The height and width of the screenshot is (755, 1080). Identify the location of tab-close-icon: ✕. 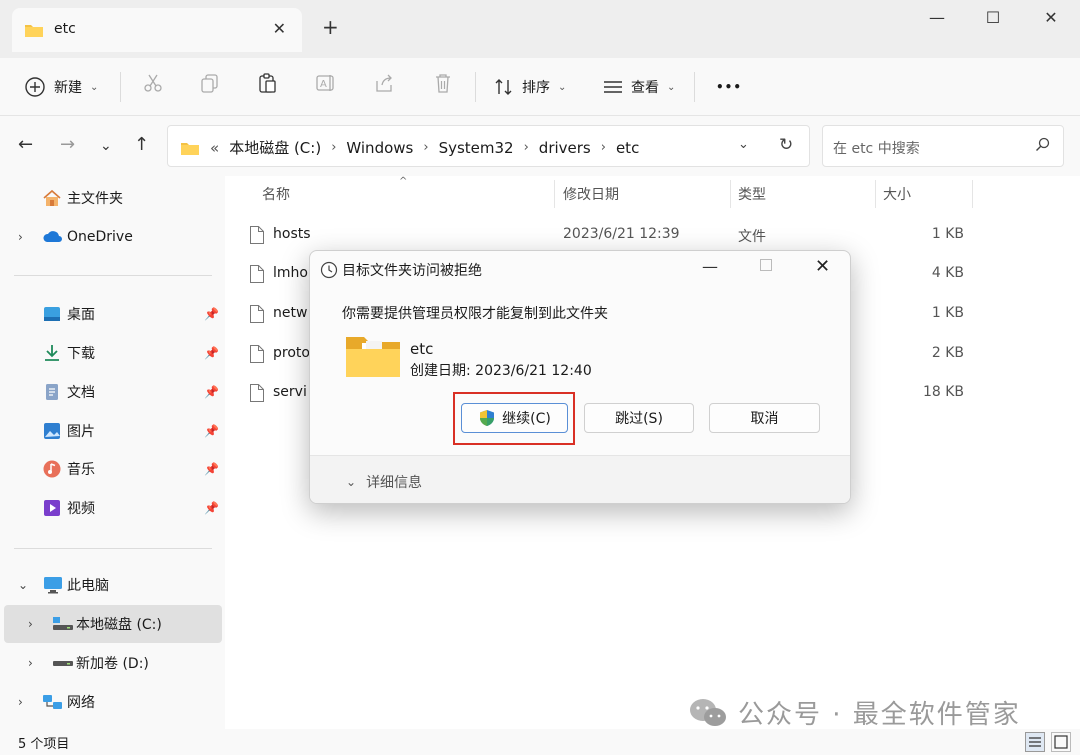
(279, 28).